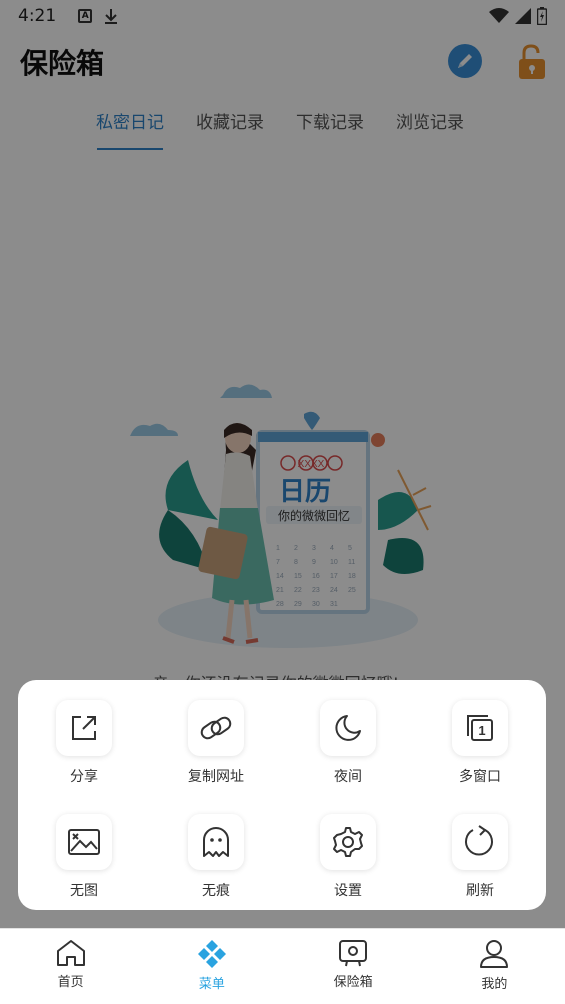  I want to click on menu-incognito-label: 无痕, so click(216, 891).